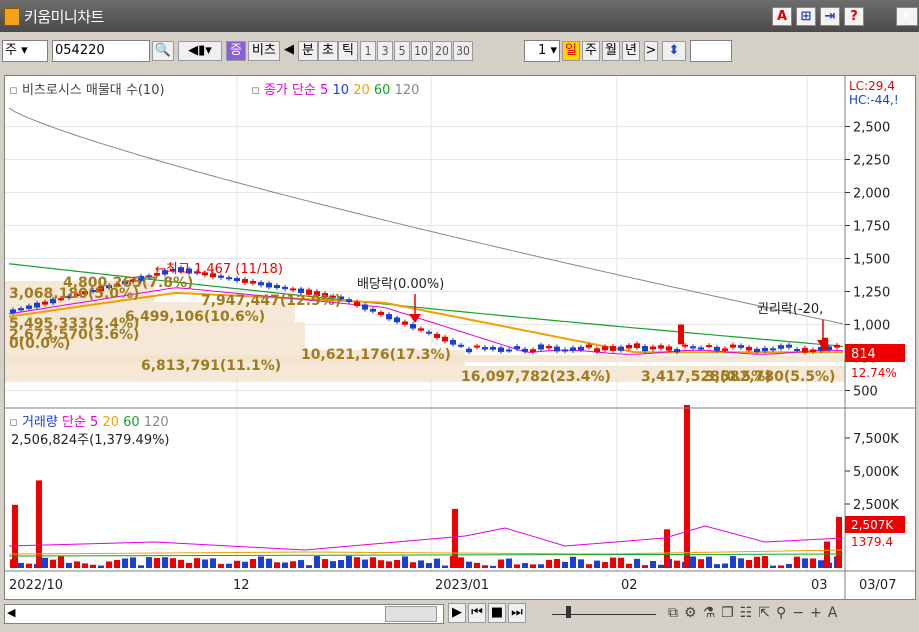 The height and width of the screenshot is (632, 919). Describe the element at coordinates (693, 613) in the screenshot. I see `settings-icon: ⚙` at that location.